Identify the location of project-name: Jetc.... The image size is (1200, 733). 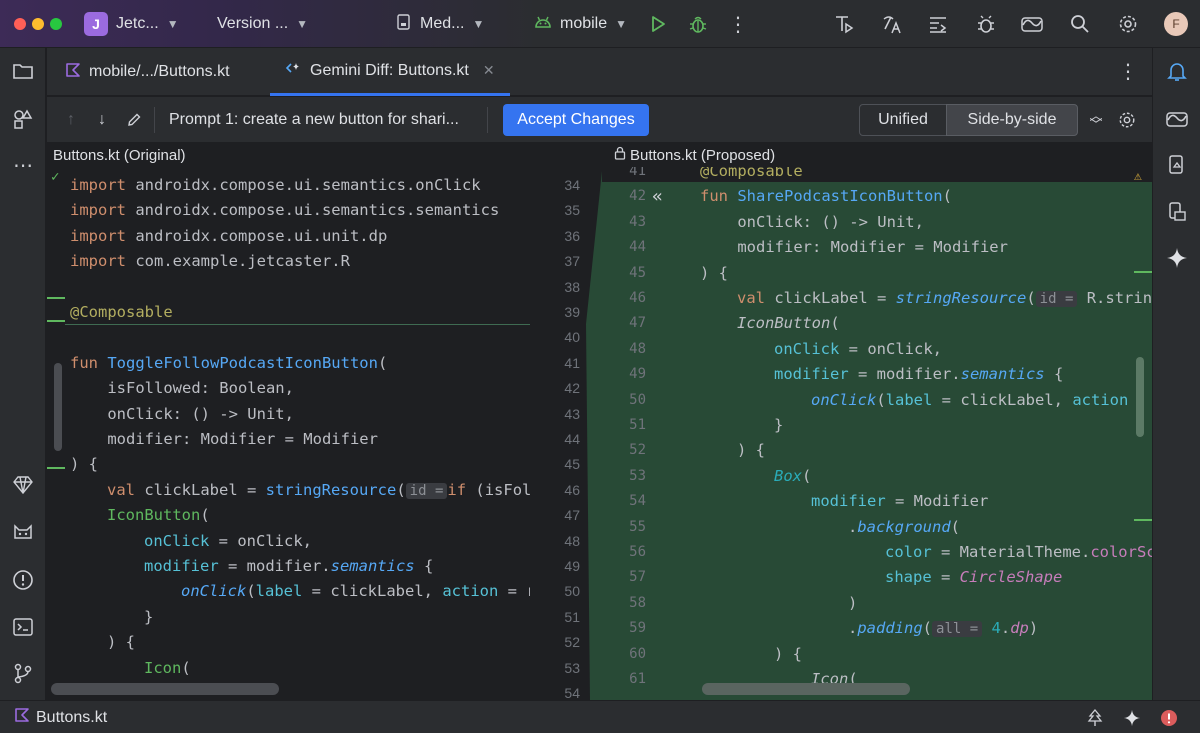
(137, 23).